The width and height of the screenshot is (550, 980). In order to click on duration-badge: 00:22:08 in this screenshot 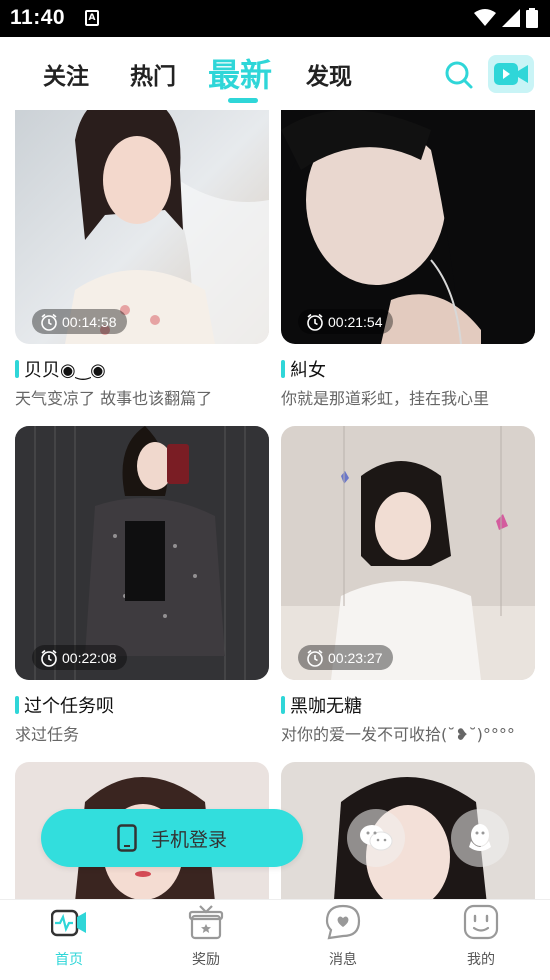, I will do `click(79, 657)`.